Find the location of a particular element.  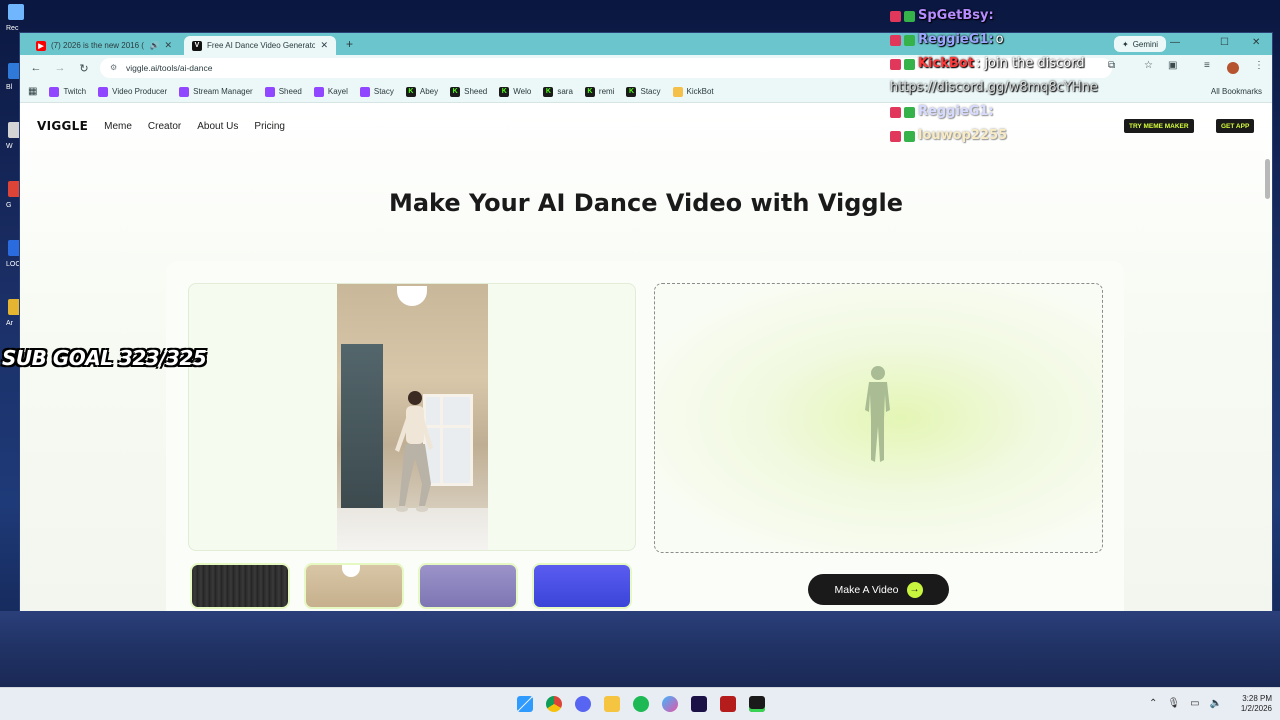

taskbar-apps is located at coordinates (641, 704).